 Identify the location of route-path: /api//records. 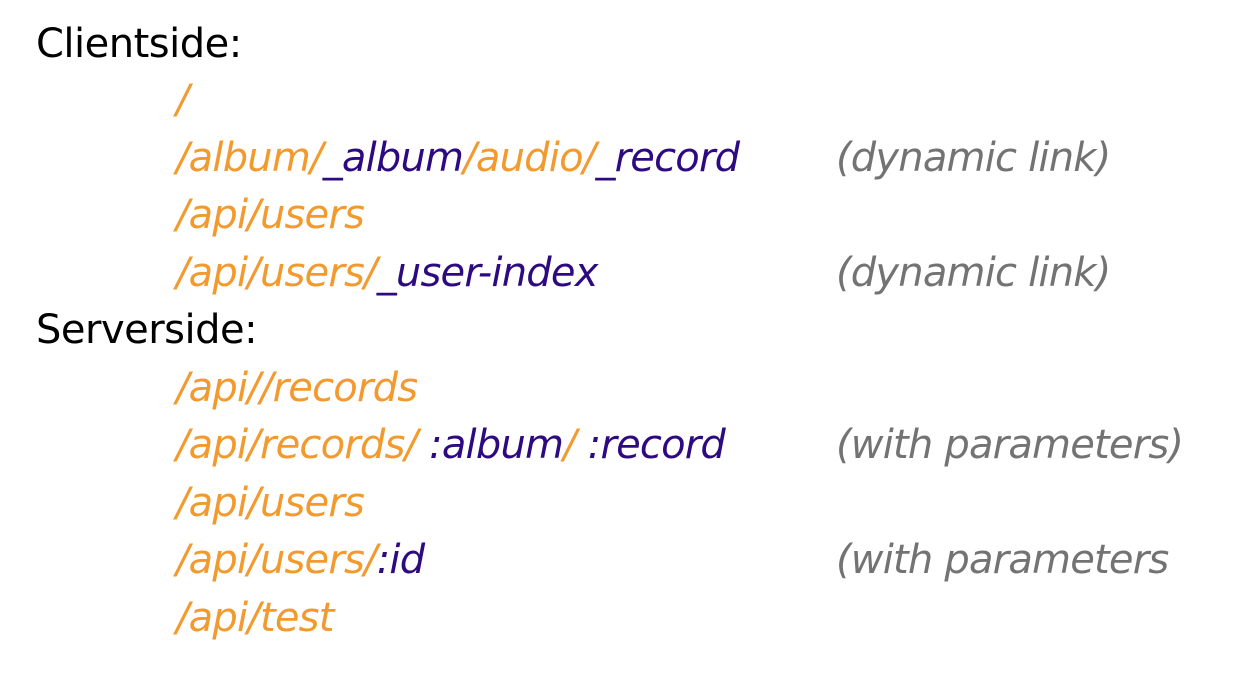
(297, 388).